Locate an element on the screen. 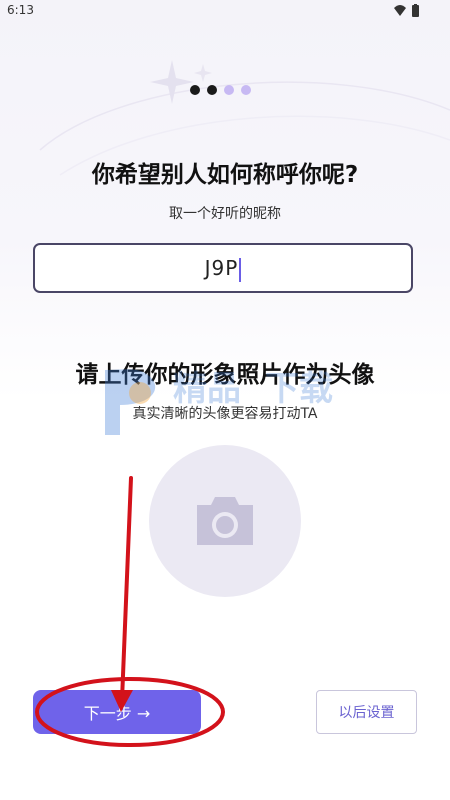  svg-text: 下载 is located at coordinates (299, 389).